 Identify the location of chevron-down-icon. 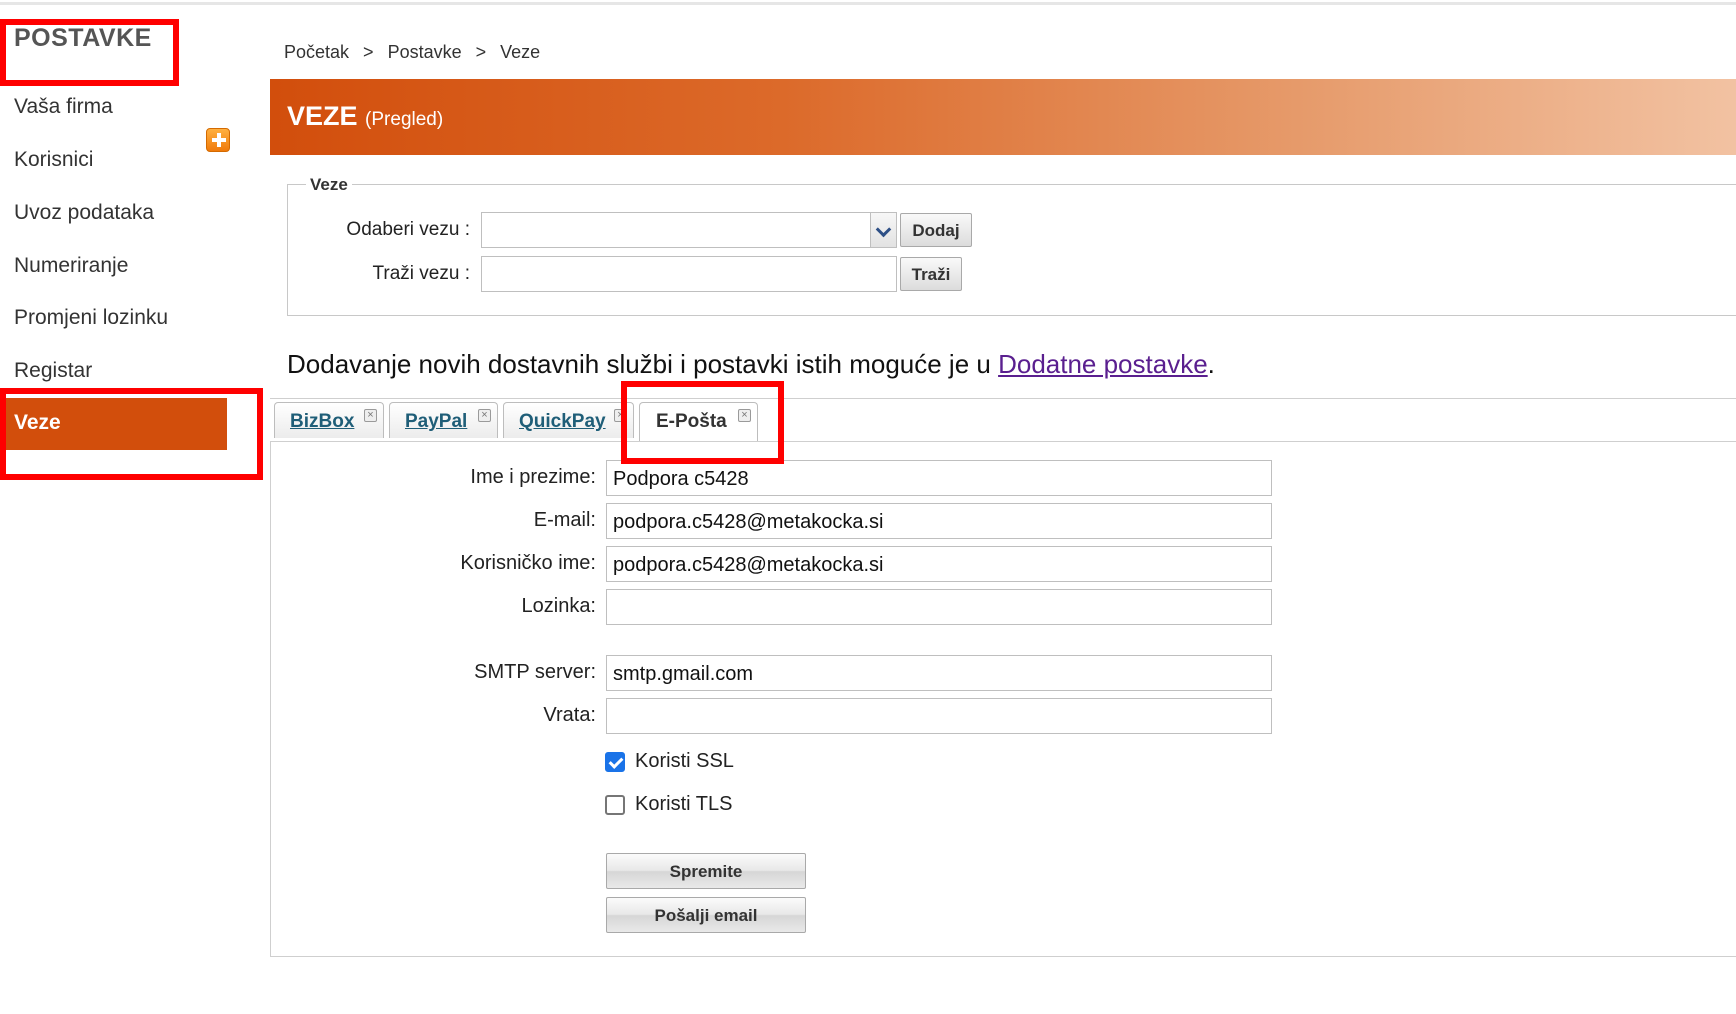
(883, 230).